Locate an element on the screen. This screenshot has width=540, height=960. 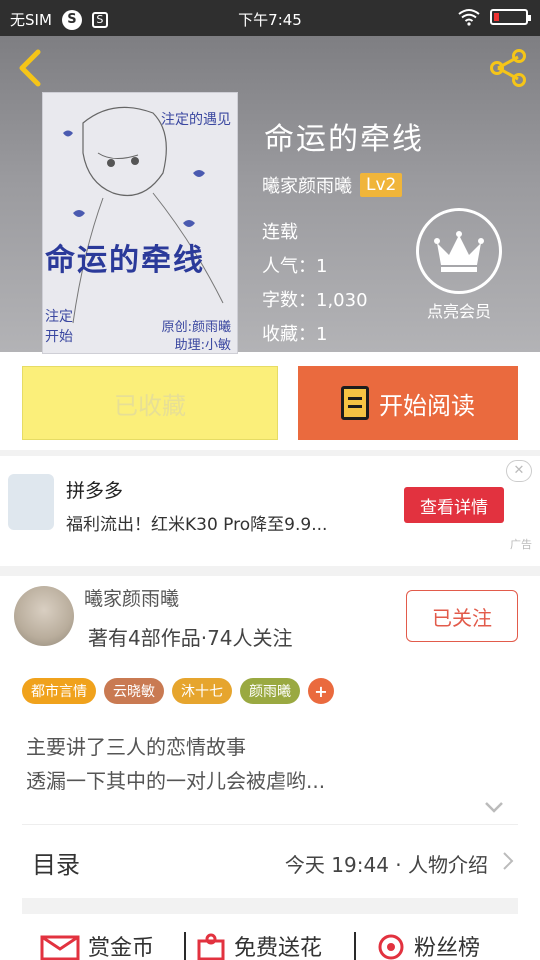
chevron-right-icon is located at coordinates (508, 861).